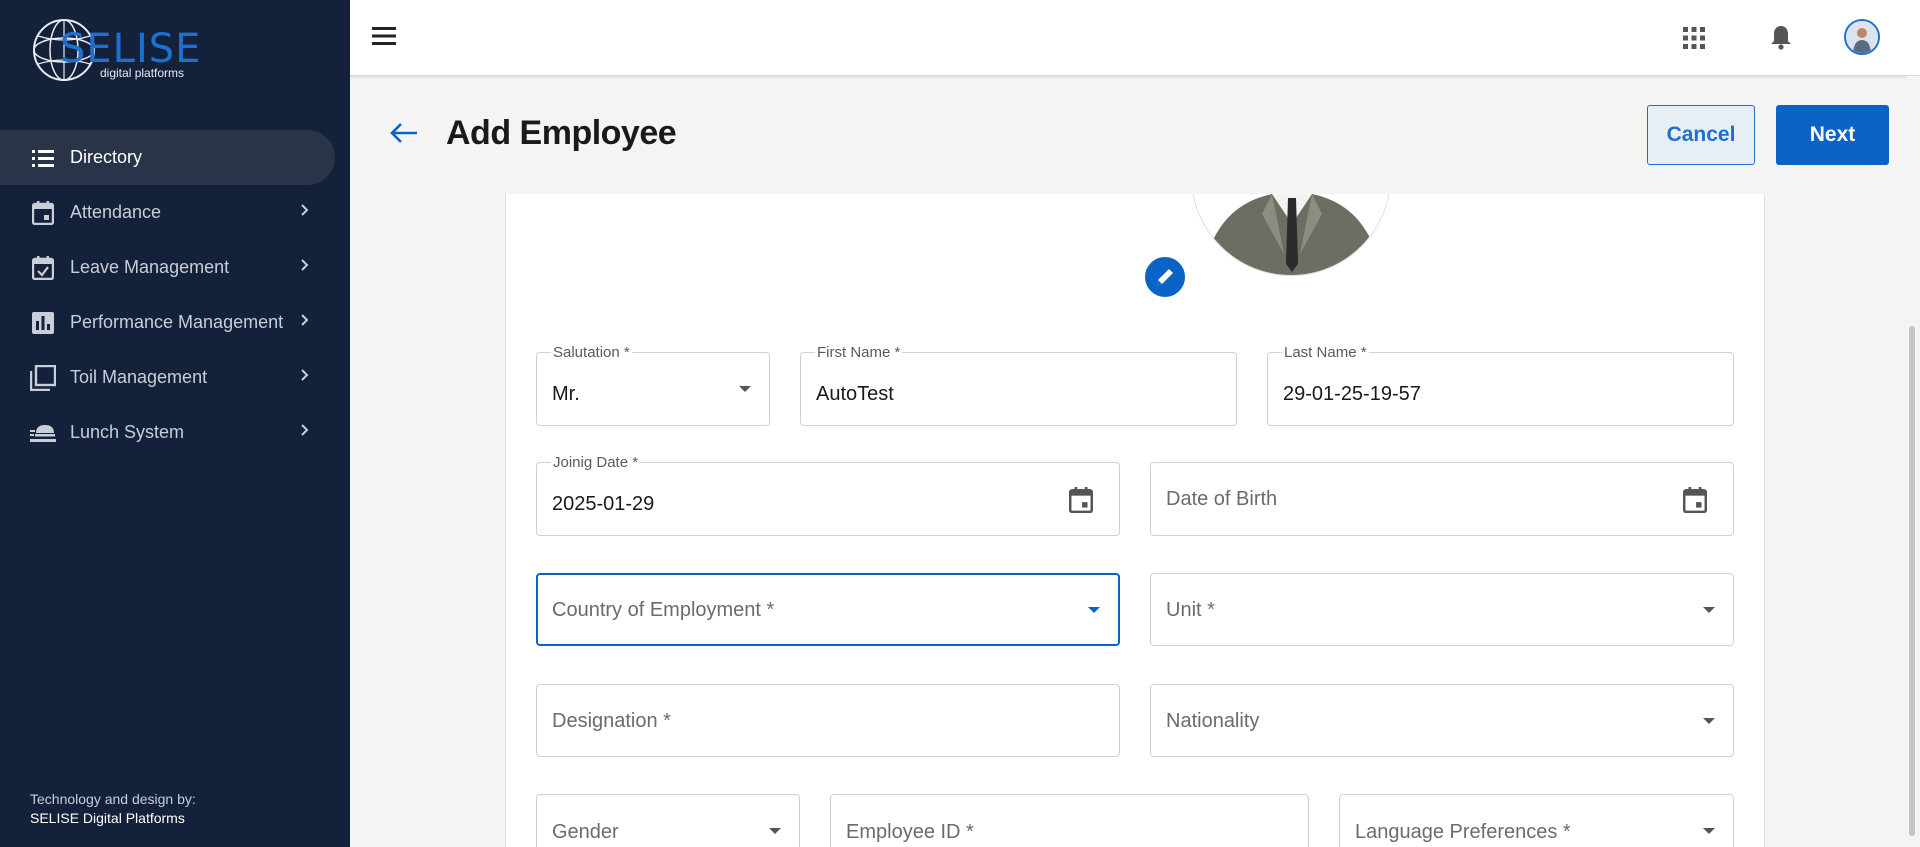  I want to click on back-arrow-icon, so click(404, 133).